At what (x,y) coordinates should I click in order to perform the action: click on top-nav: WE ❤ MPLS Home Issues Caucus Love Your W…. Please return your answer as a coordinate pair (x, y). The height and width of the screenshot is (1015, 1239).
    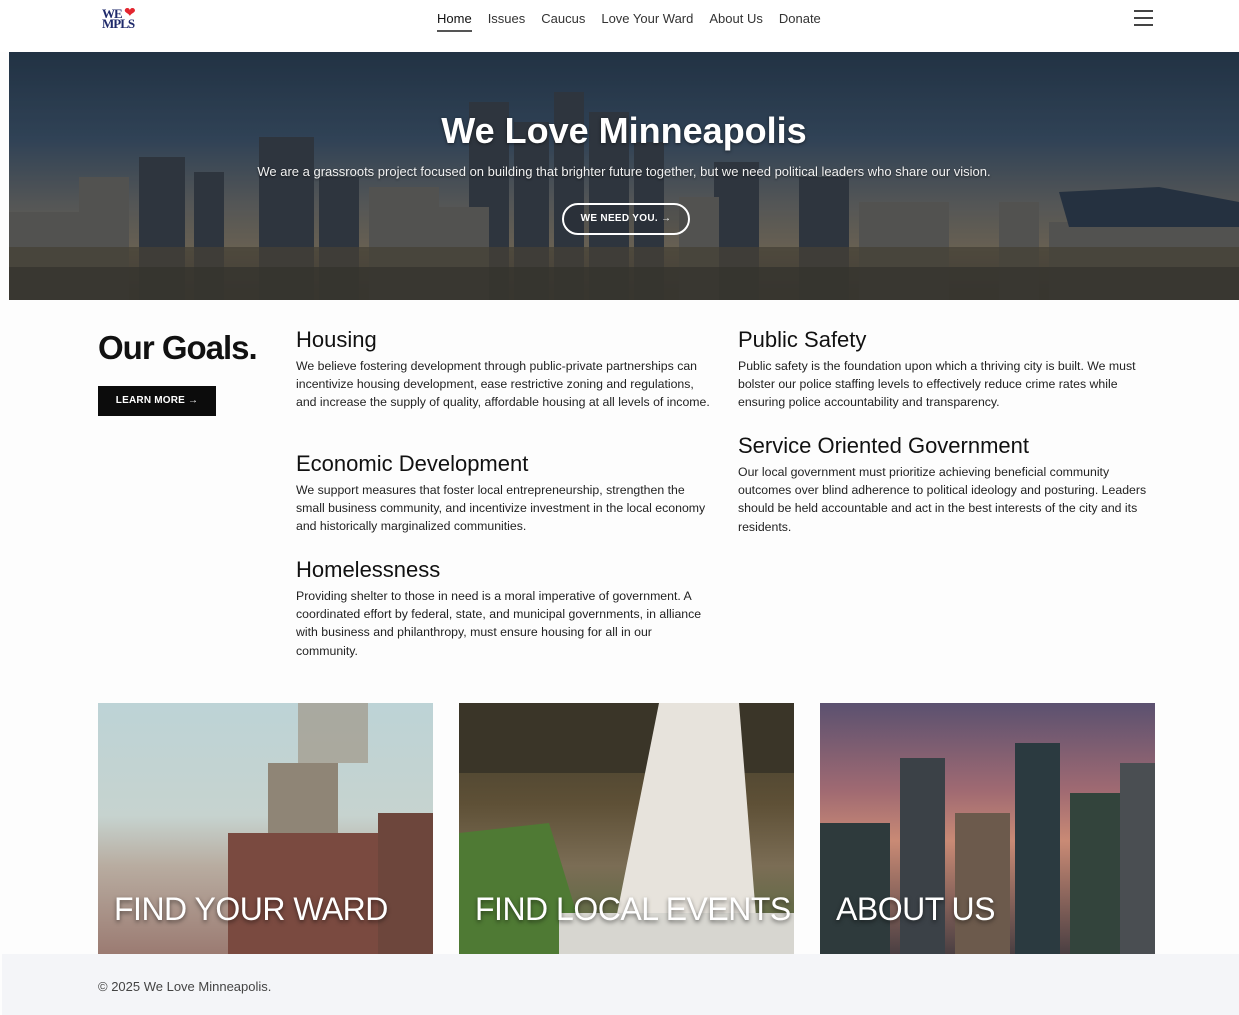
    Looking at the image, I should click on (619, 26).